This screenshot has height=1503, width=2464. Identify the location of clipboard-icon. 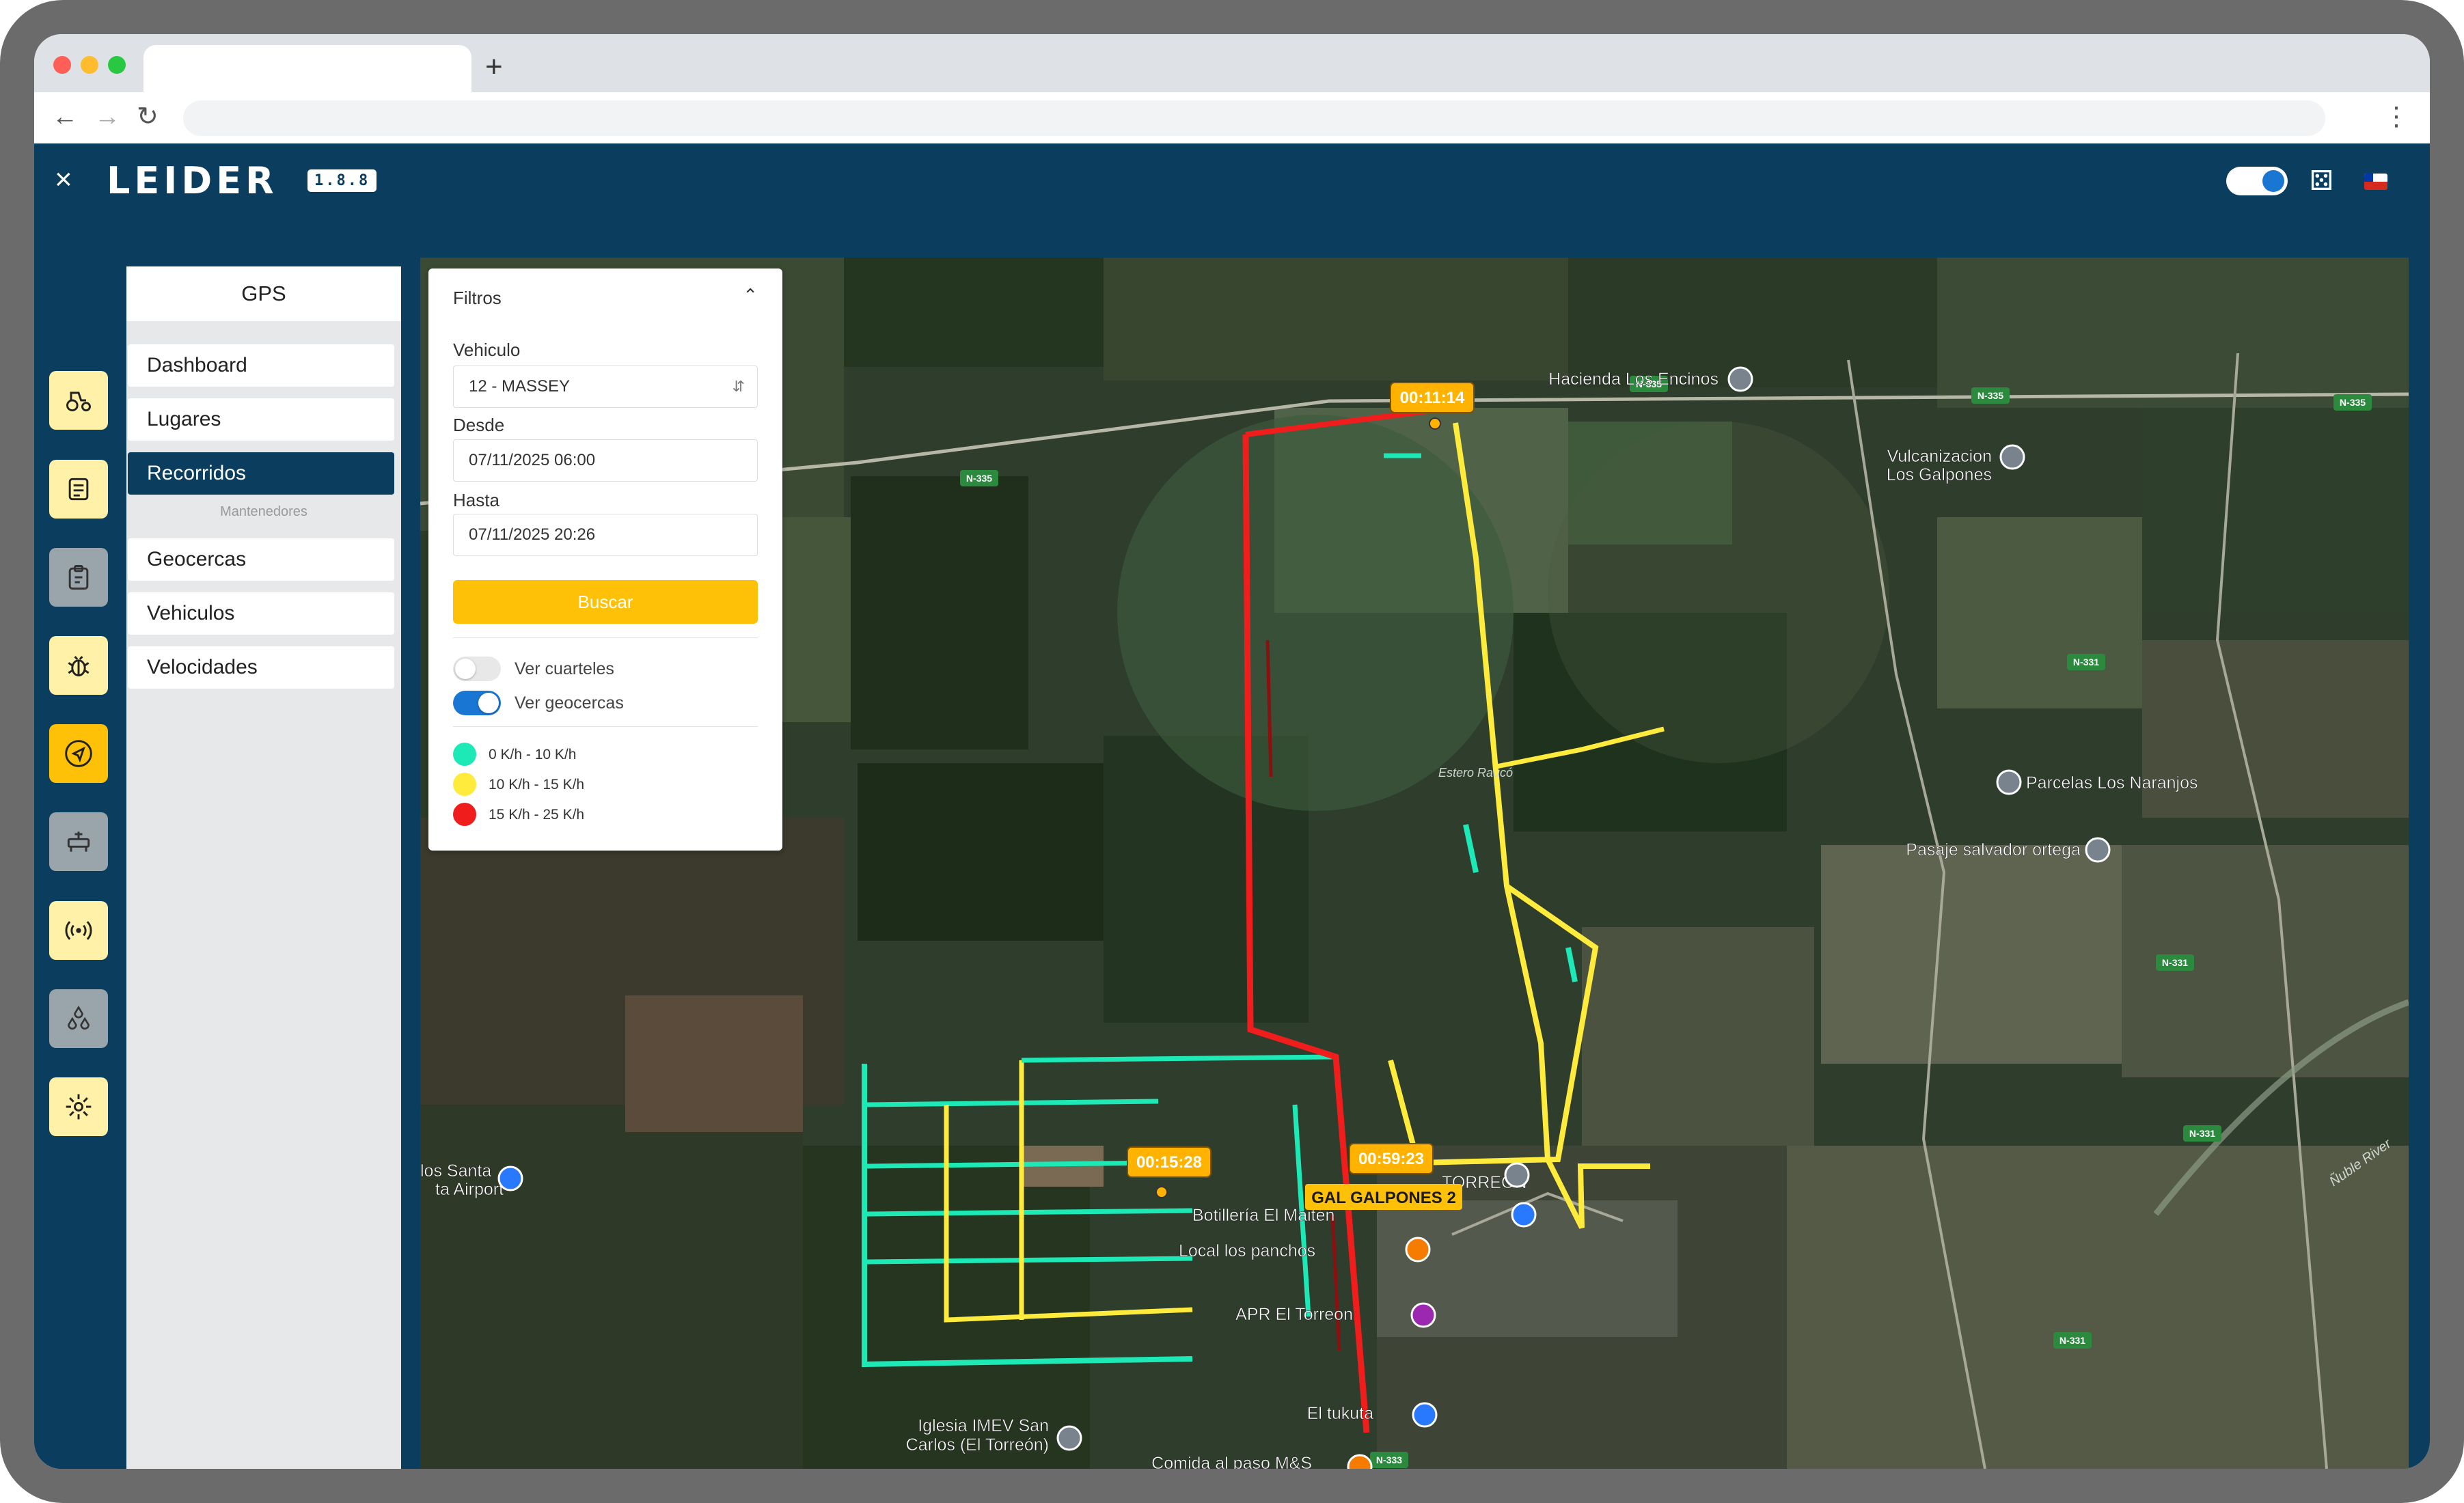
(78, 577).